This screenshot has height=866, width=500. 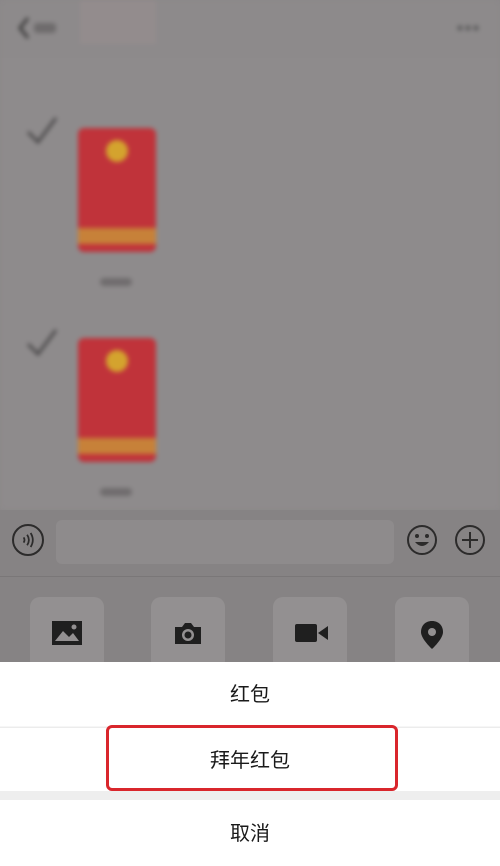 I want to click on plus-icon, so click(x=470, y=540).